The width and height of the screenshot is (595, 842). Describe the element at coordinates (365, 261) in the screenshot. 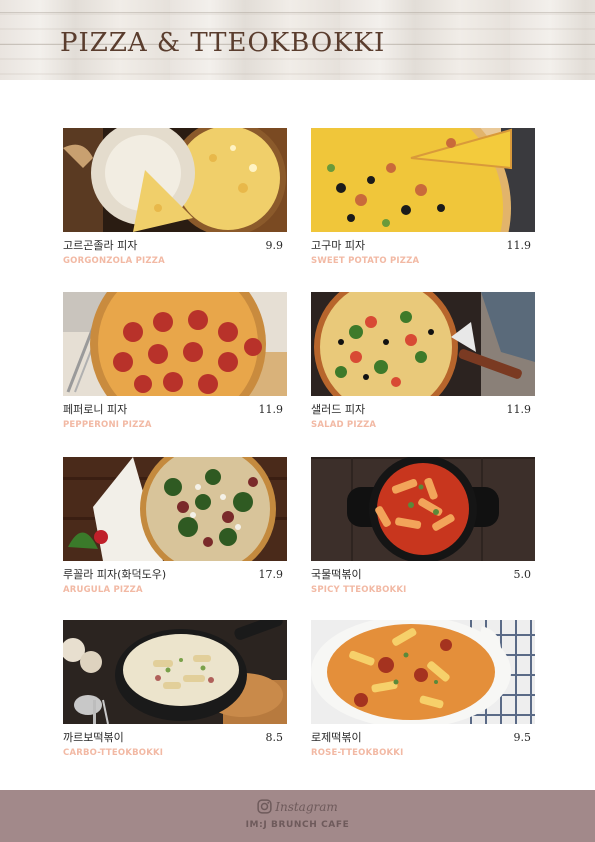

I see `menu-item-subtitle: SWEET POTATO PIZZA` at that location.